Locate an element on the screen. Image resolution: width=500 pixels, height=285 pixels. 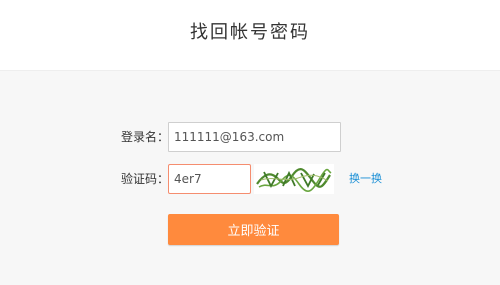
captcha-input is located at coordinates (209, 179).